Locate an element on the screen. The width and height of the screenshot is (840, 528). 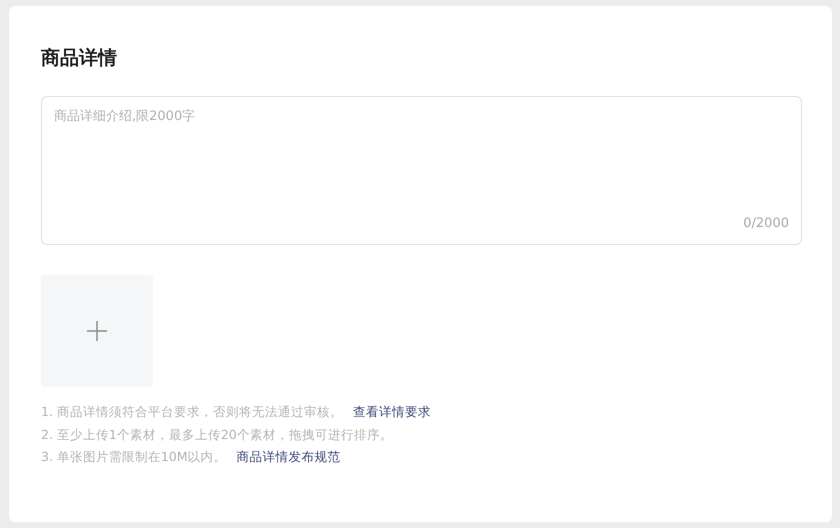
guideline-link: 商品详情发布规范 is located at coordinates (288, 457).